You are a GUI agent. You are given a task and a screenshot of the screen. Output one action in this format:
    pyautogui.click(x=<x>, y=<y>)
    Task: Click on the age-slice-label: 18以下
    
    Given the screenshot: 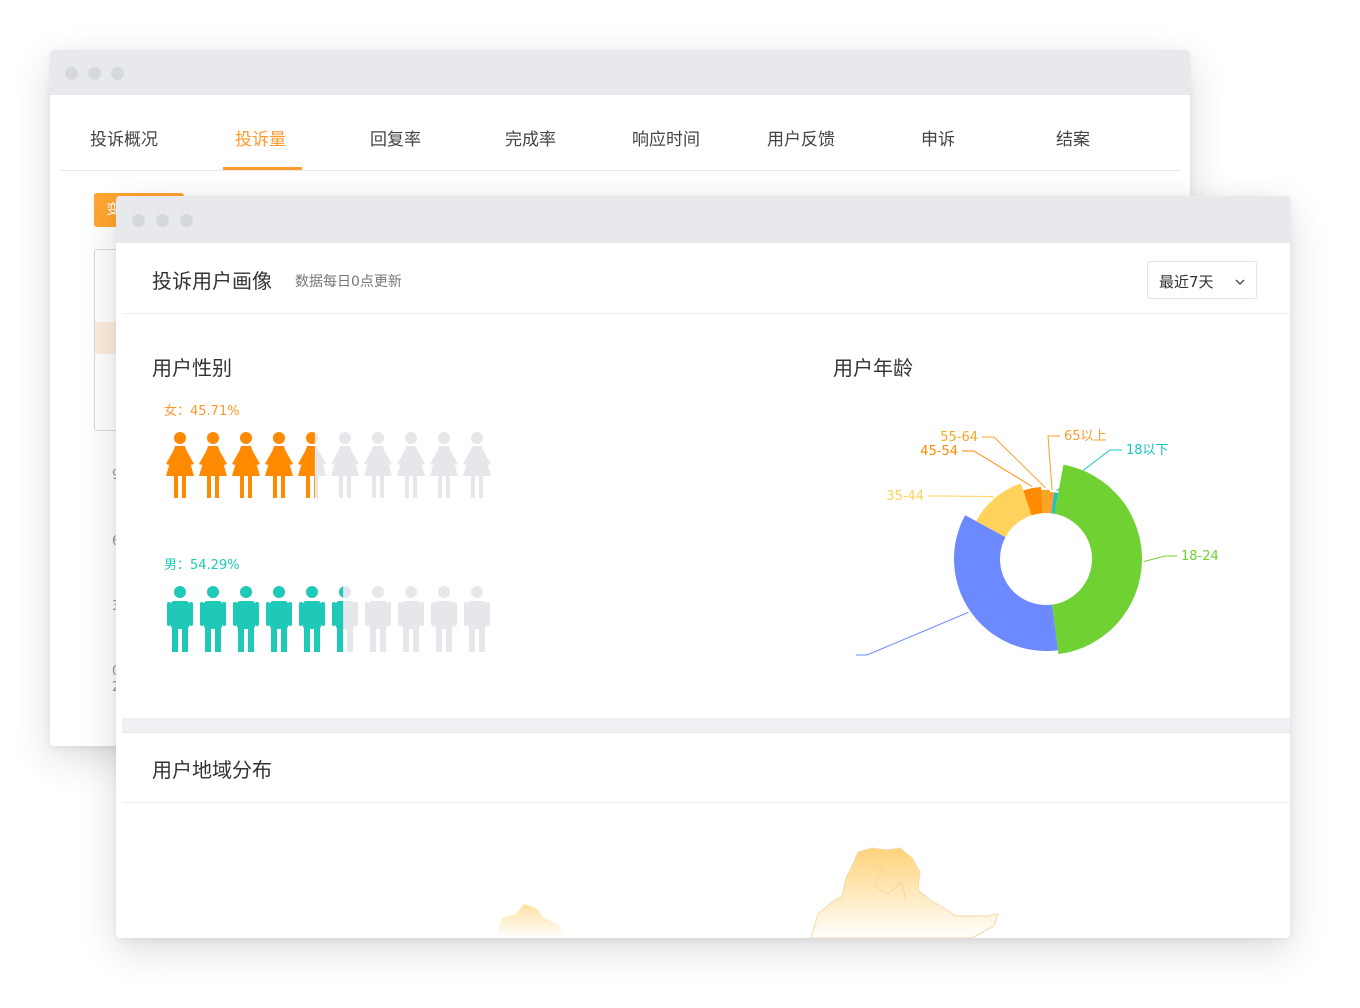 What is the action you would take?
    pyautogui.click(x=1147, y=450)
    